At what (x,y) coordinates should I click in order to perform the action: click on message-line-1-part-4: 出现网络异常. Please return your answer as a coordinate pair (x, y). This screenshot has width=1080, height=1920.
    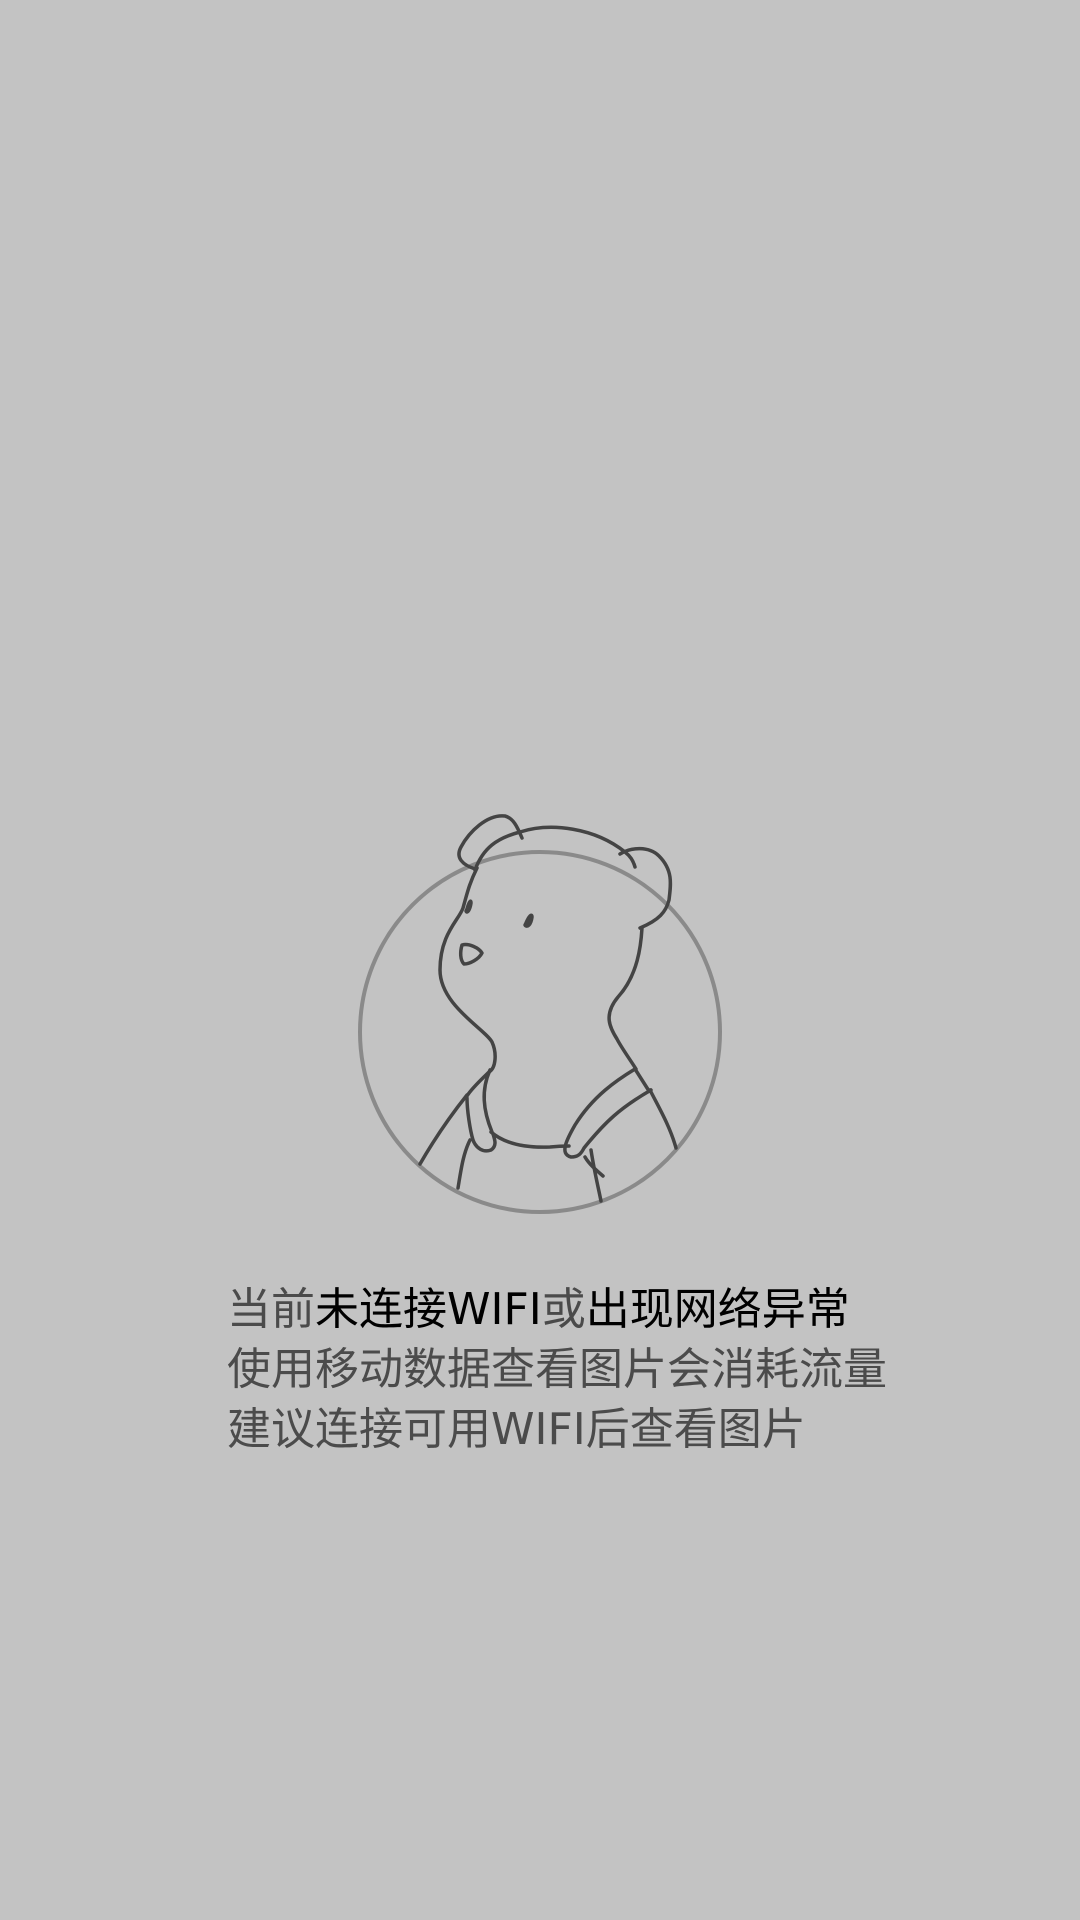
    Looking at the image, I should click on (717, 1309).